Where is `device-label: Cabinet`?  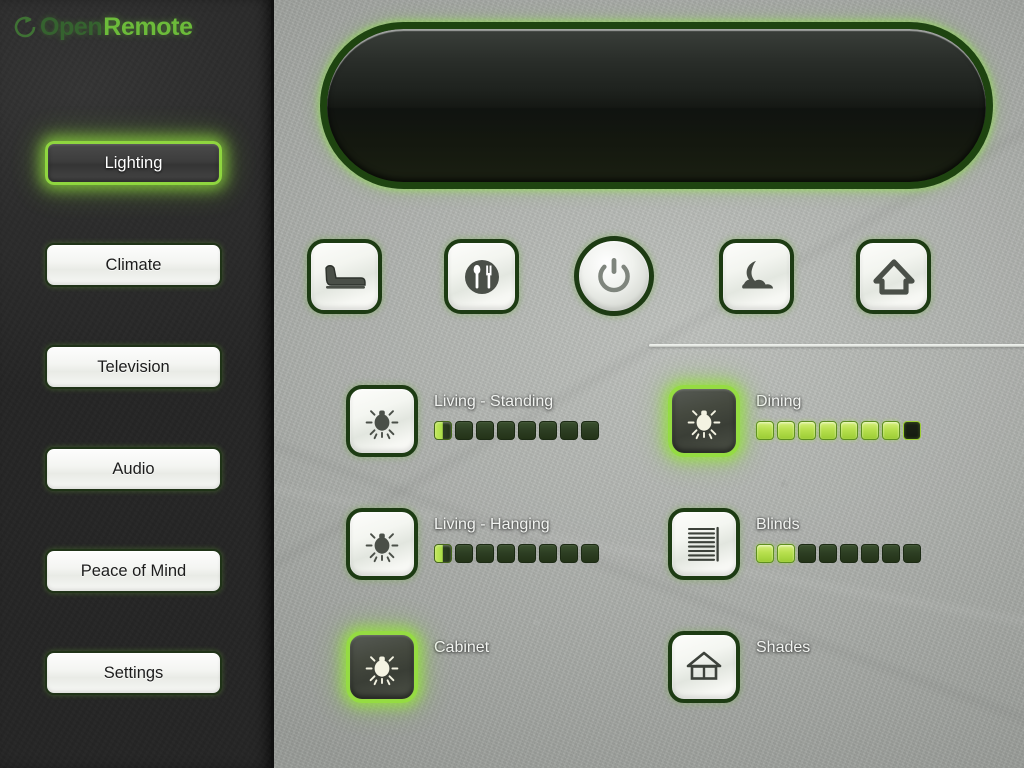
device-label: Cabinet is located at coordinates (462, 647).